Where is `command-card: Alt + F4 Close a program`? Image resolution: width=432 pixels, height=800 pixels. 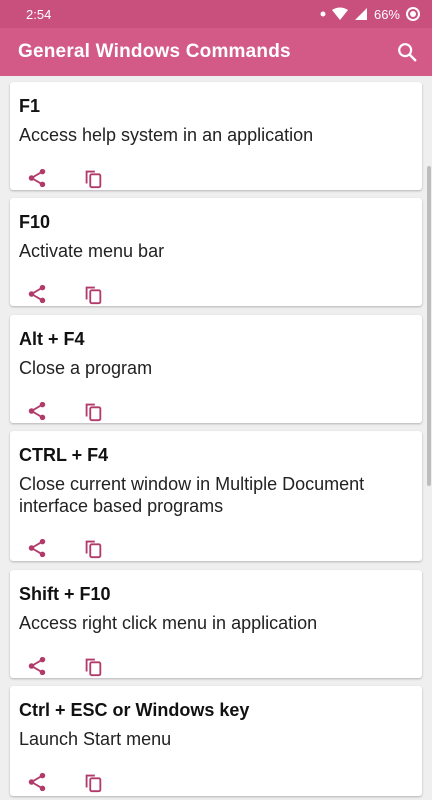
command-card: Alt + F4 Close a program is located at coordinates (216, 369).